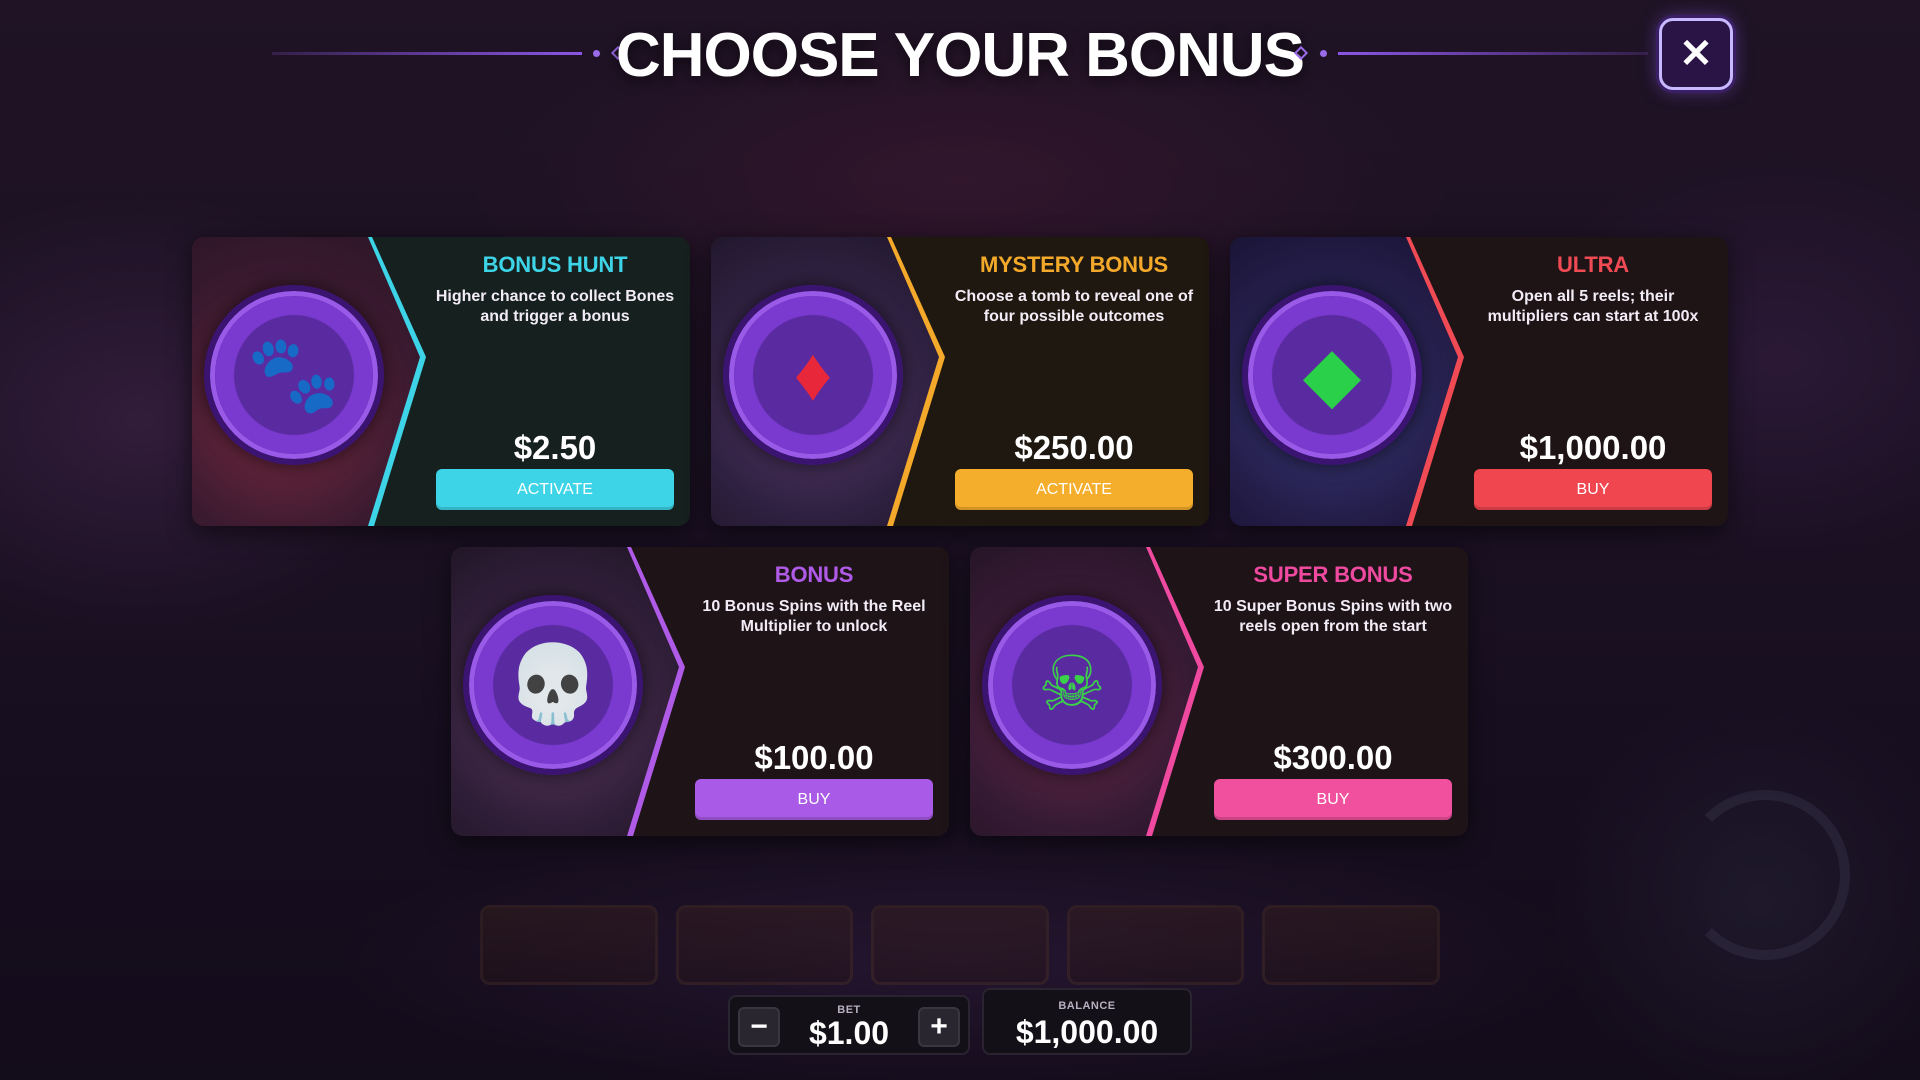 The image size is (1920, 1080). Describe the element at coordinates (814, 757) in the screenshot. I see `card-price: $100.00` at that location.